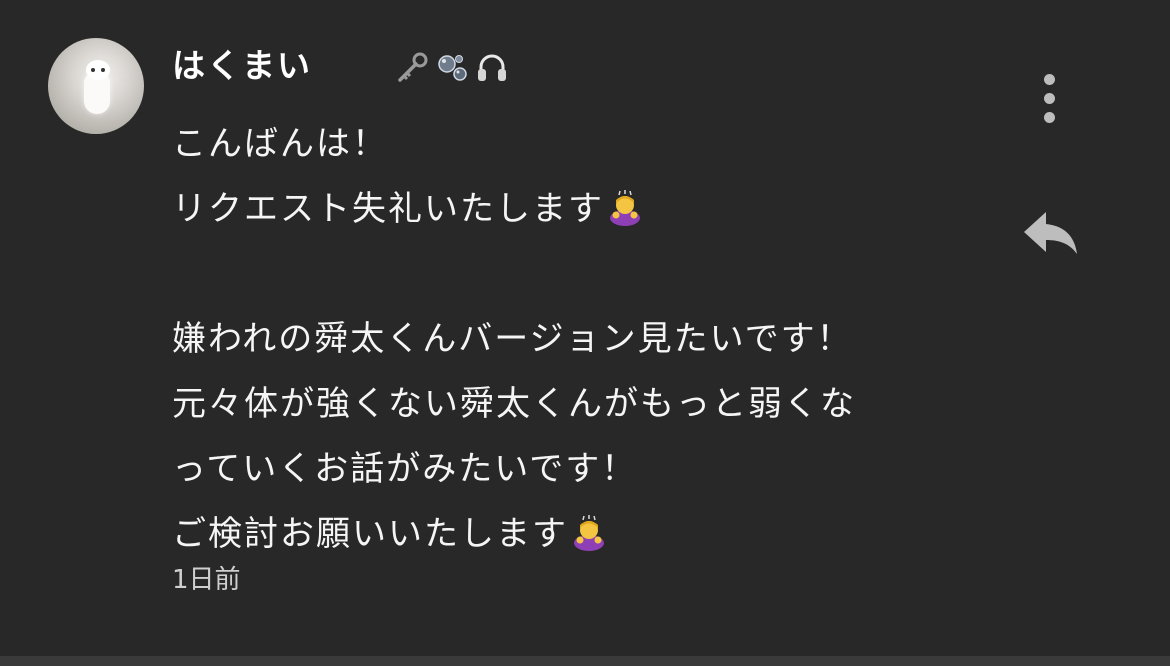 This screenshot has height=666, width=1170. What do you see at coordinates (585, 661) in the screenshot?
I see `divider` at bounding box center [585, 661].